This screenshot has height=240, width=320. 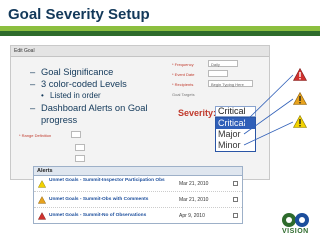 What do you see at coordinates (235, 111) in the screenshot?
I see `severity-select: Critical` at bounding box center [235, 111].